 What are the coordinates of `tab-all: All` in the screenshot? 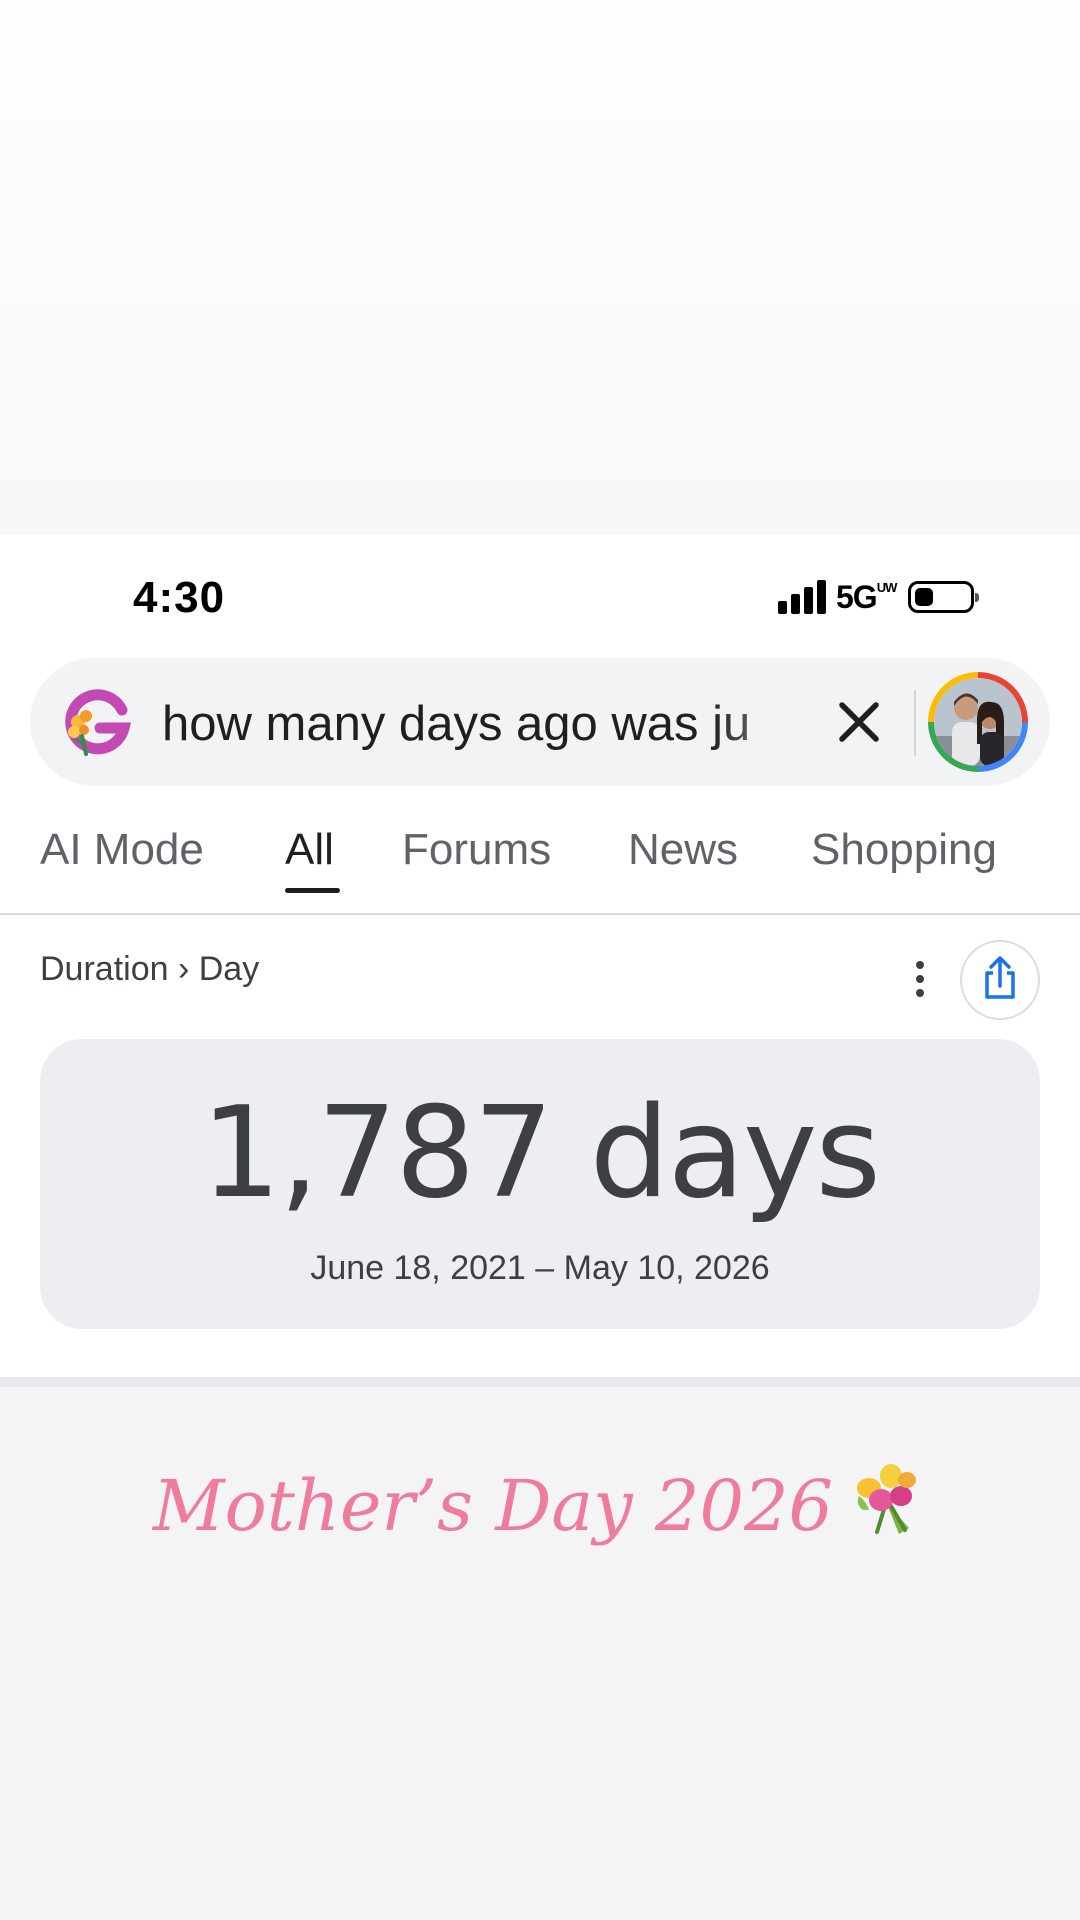 It's located at (309, 850).